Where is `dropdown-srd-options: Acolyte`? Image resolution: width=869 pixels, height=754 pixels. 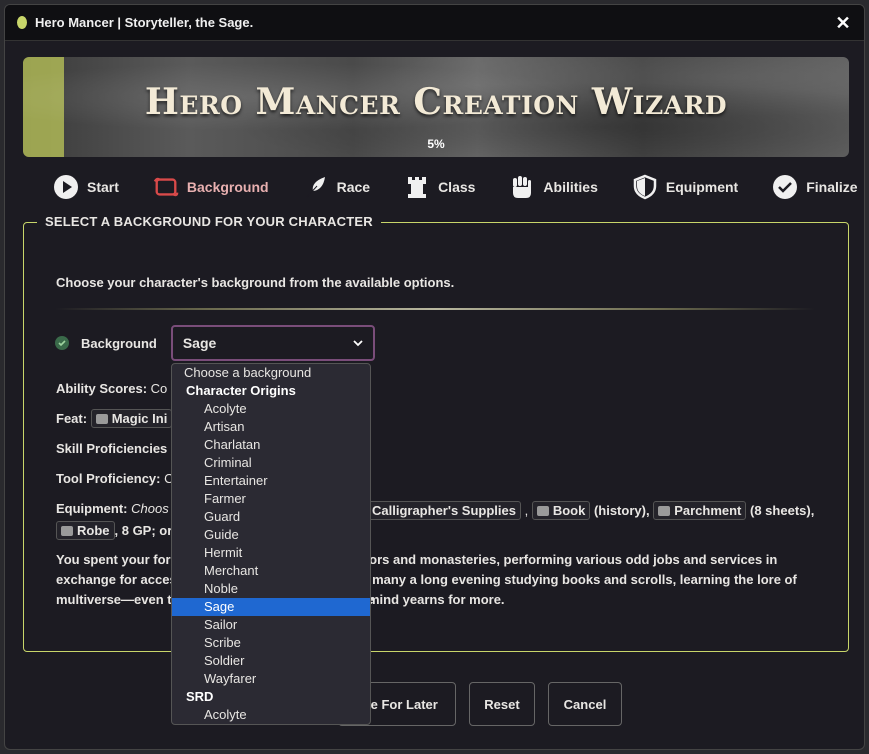 dropdown-srd-options: Acolyte is located at coordinates (271, 715).